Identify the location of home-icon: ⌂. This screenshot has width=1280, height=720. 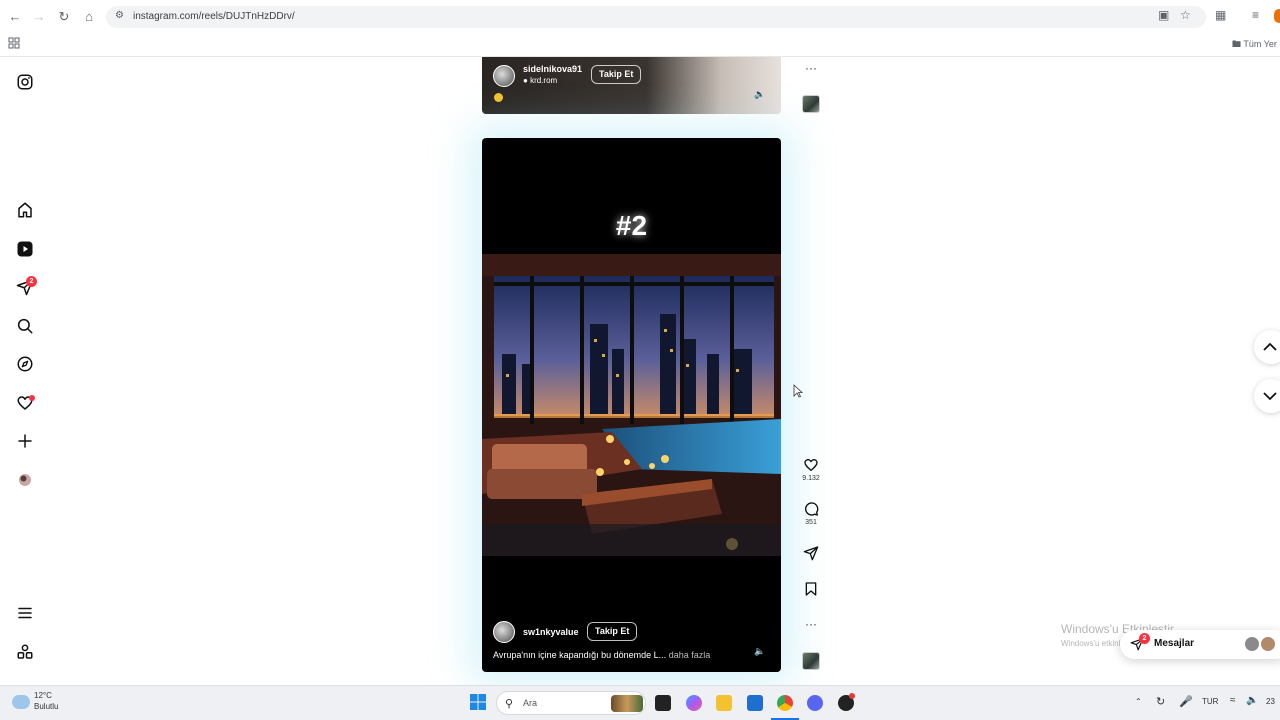
(89, 17).